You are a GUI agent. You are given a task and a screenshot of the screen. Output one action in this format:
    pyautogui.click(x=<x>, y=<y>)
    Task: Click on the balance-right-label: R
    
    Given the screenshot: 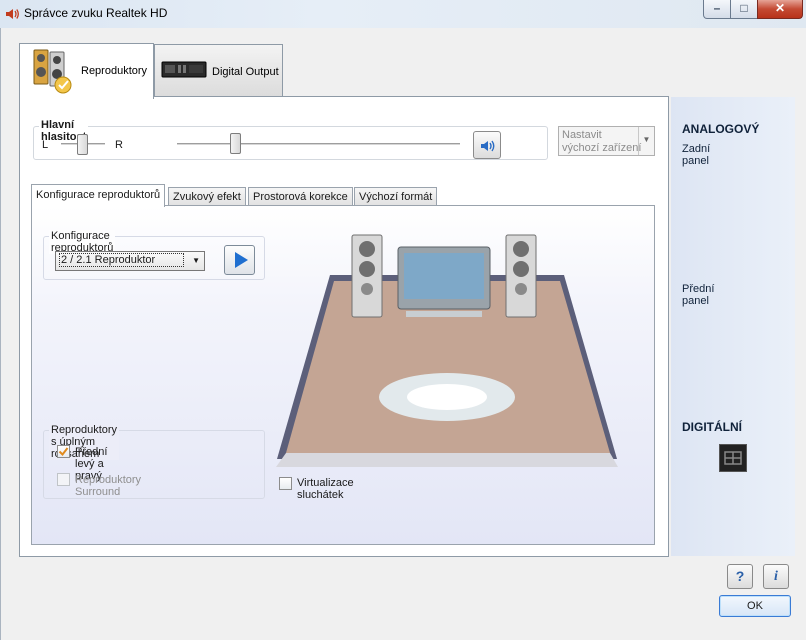 What is the action you would take?
    pyautogui.click(x=119, y=145)
    